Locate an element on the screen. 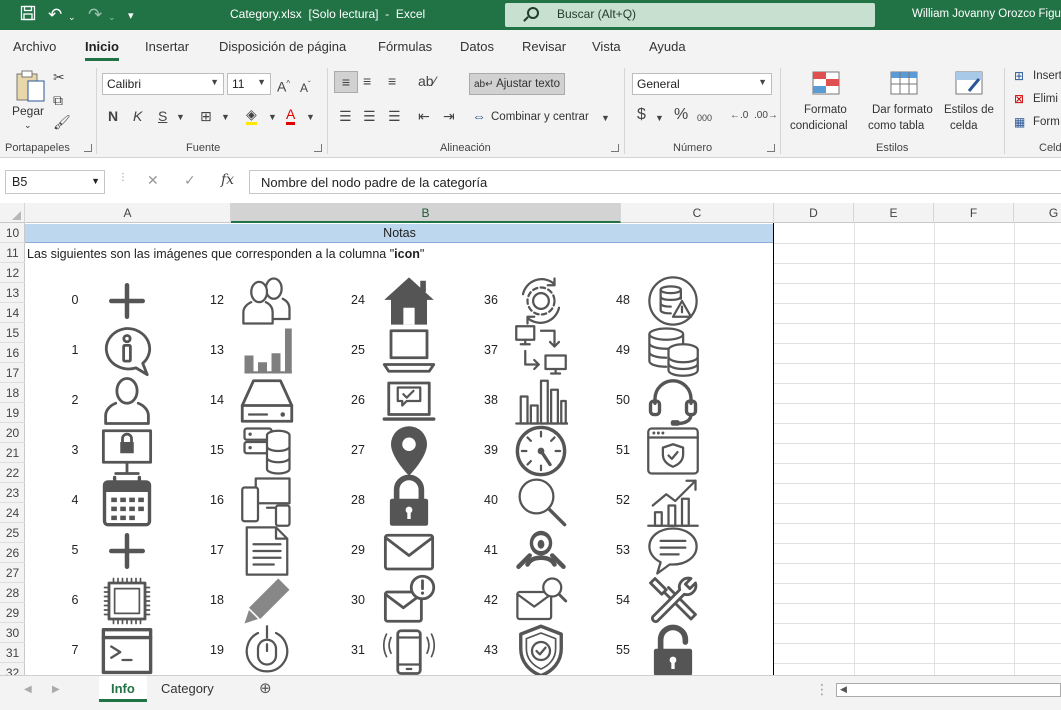  borders-icon: ⊞ is located at coordinates (206, 116).